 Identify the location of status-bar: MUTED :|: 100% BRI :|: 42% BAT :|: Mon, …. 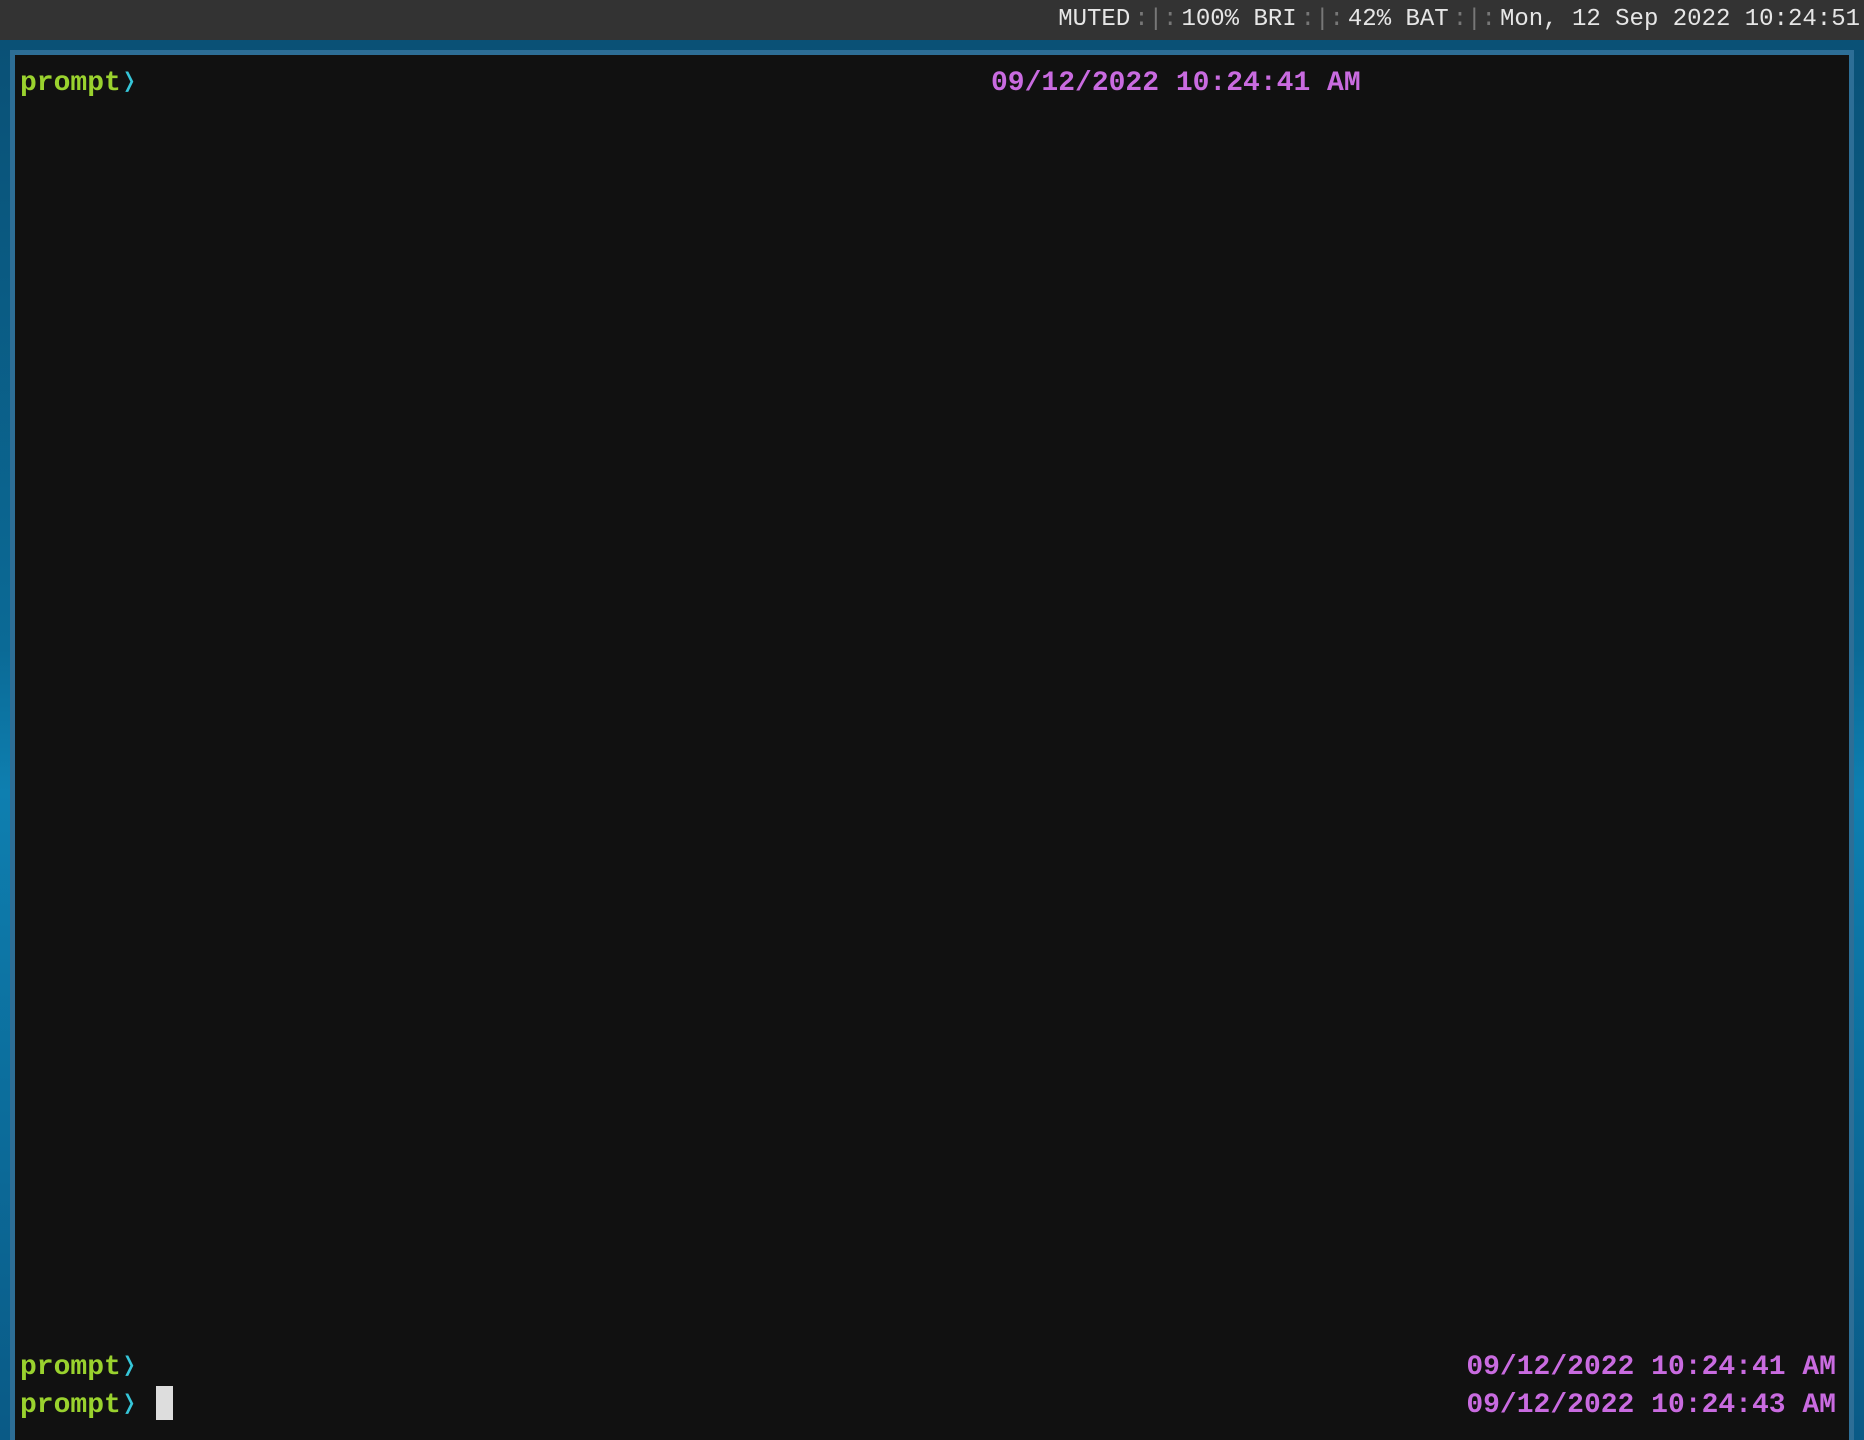
(932, 20).